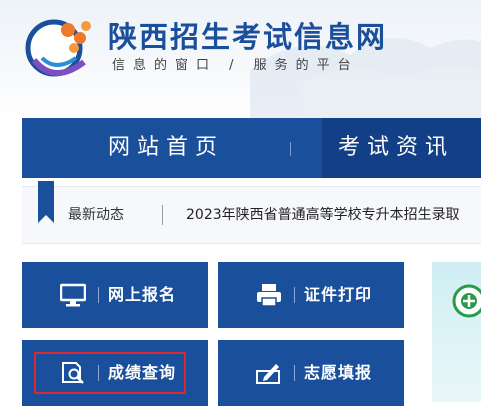 The image size is (481, 406). I want to click on preference-submission-button: 志愿填报, so click(311, 373).